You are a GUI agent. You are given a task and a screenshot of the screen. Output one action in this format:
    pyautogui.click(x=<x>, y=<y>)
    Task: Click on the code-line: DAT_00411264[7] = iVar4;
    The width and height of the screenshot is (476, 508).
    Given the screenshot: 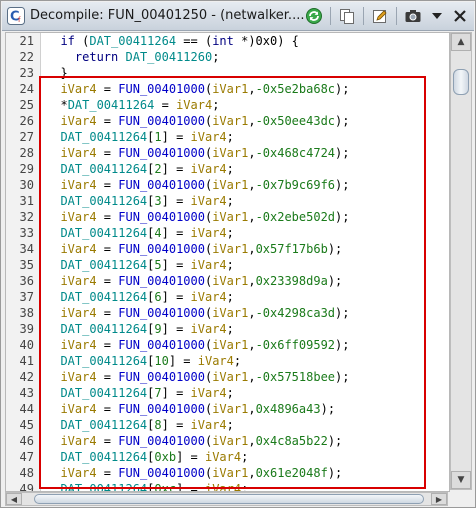 What is the action you would take?
    pyautogui.click(x=247, y=393)
    